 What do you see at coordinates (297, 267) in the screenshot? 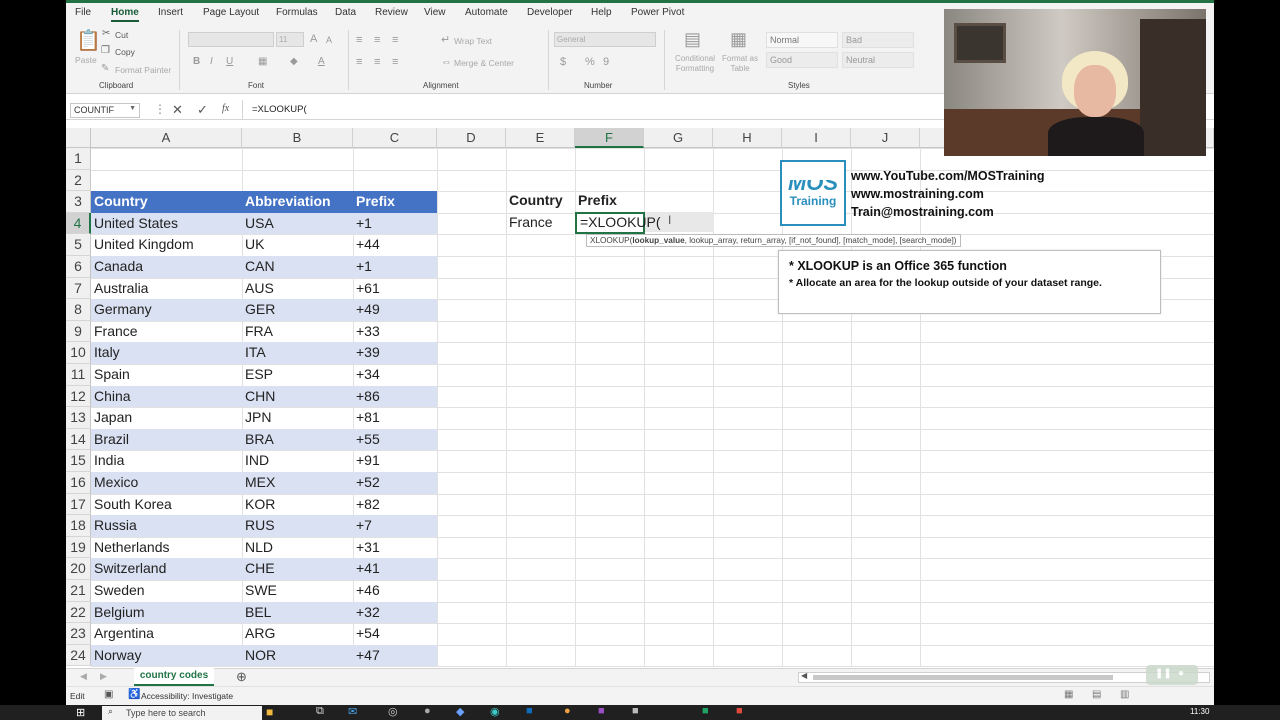
I see `table-cell: CAN` at bounding box center [297, 267].